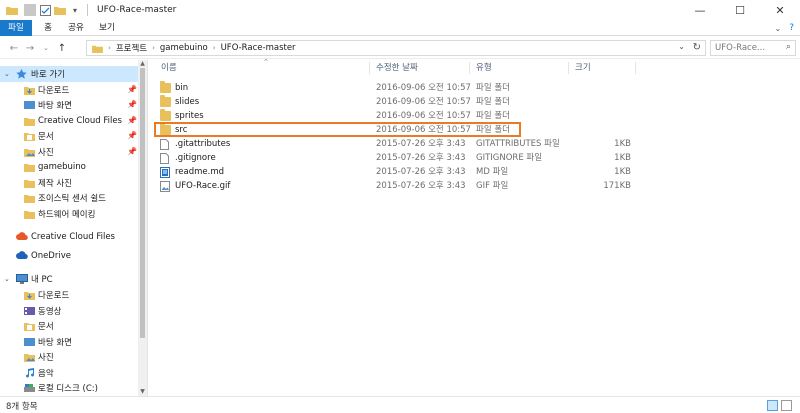 This screenshot has width=800, height=413. I want to click on recent-locations-button: ⌄, so click(46, 48).